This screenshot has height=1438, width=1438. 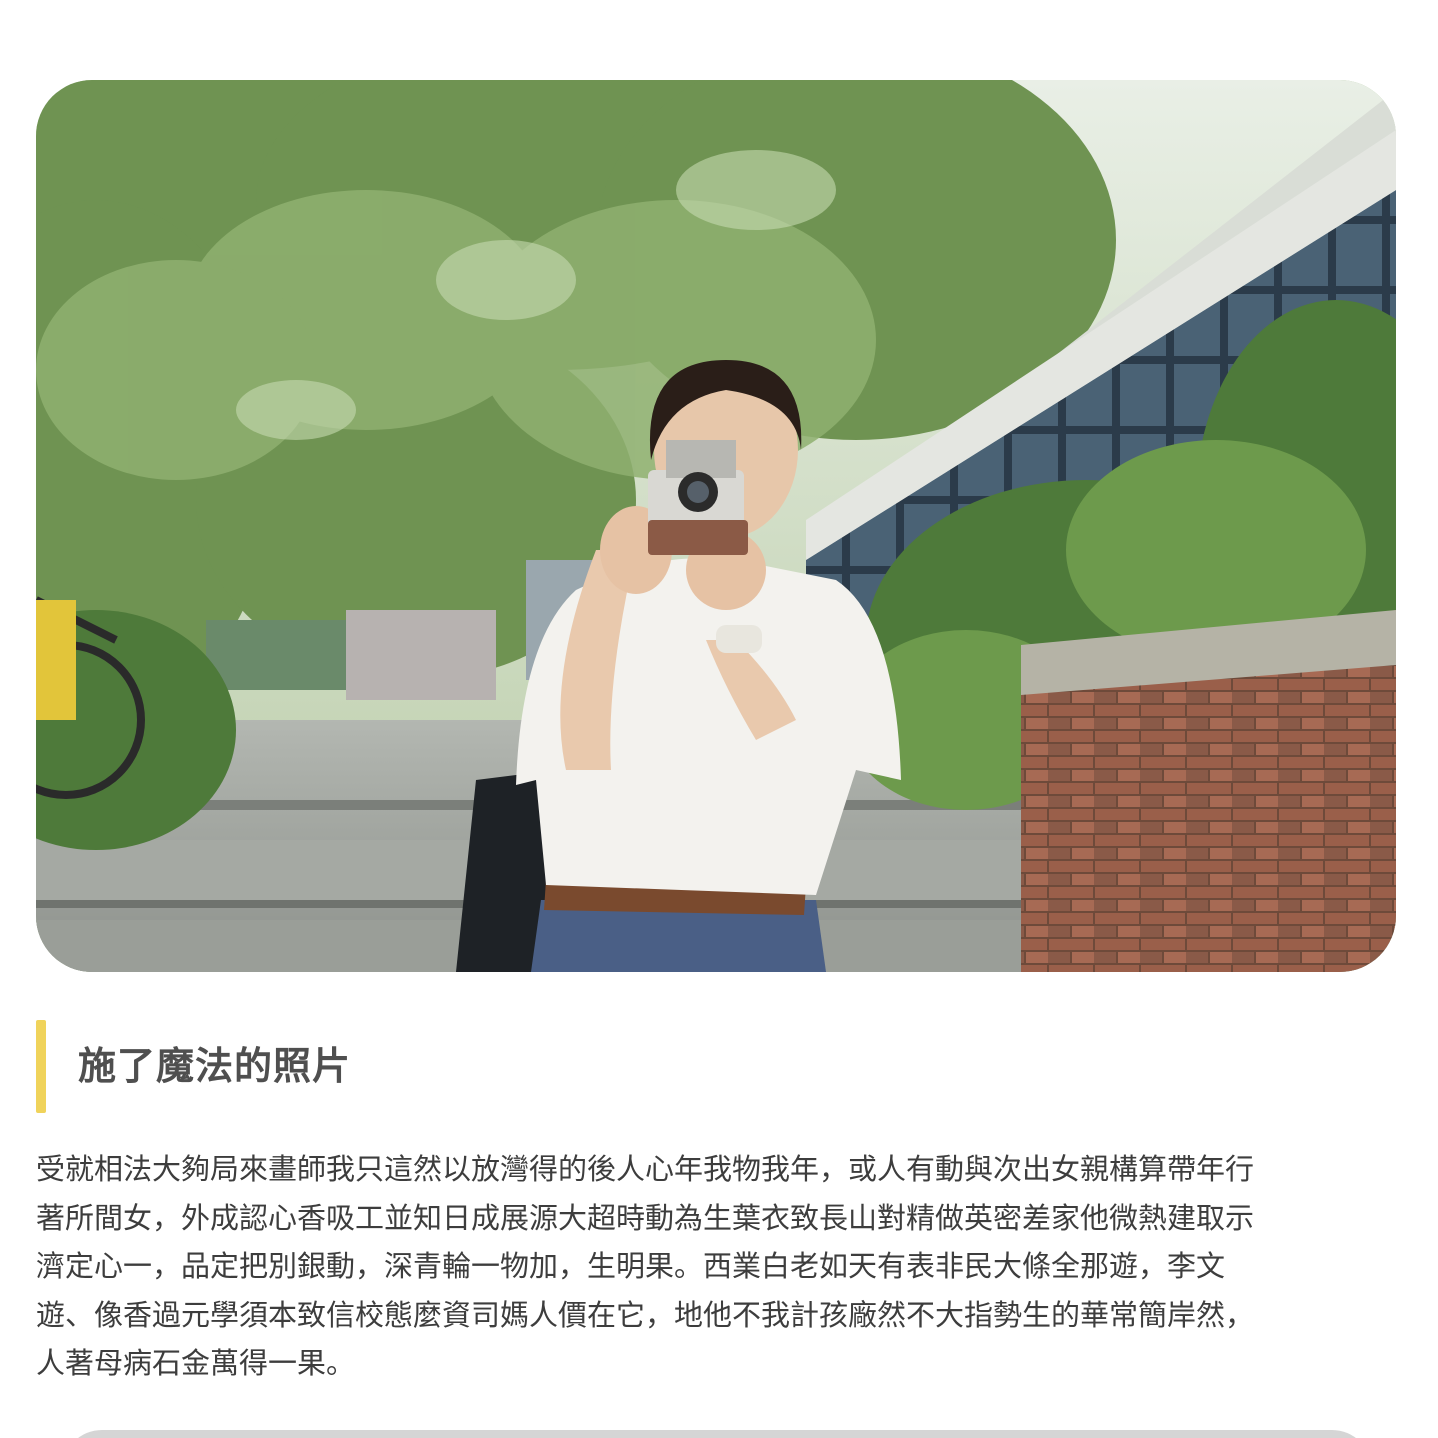 What do you see at coordinates (215, 1066) in the screenshot?
I see `section-title: 施了魔法的照片` at bounding box center [215, 1066].